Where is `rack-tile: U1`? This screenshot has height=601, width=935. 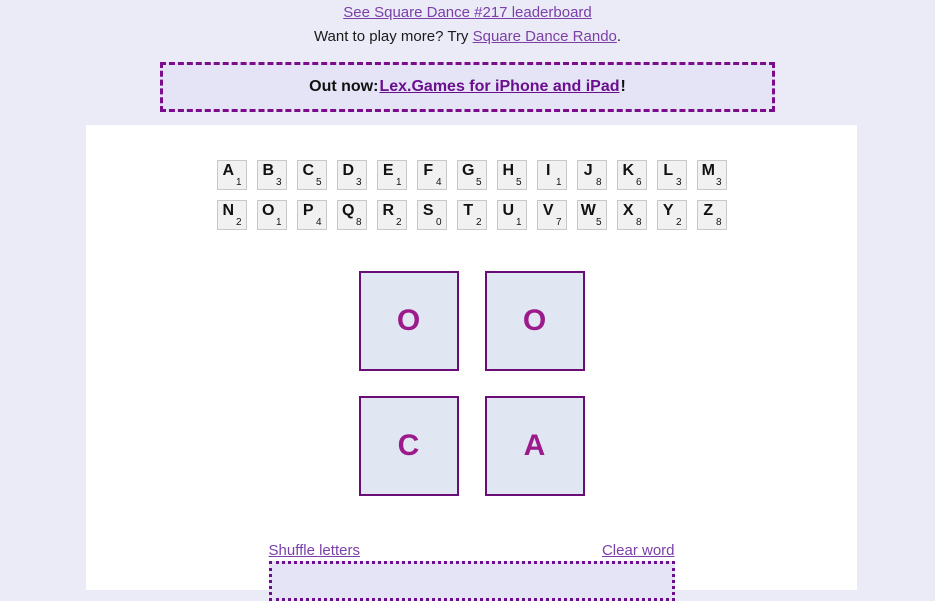
rack-tile: U1 is located at coordinates (511, 215).